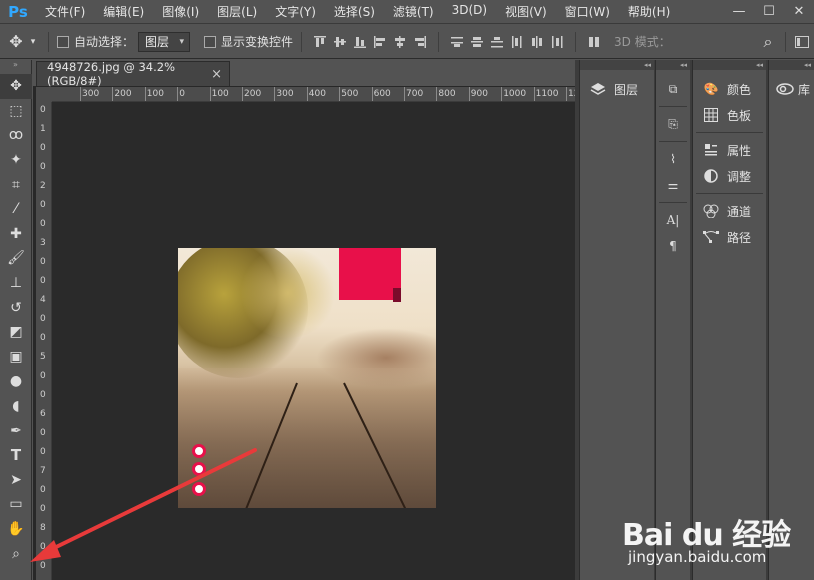 The width and height of the screenshot is (814, 580). Describe the element at coordinates (739, 150) in the screenshot. I see `panel-label: 属性` at that location.